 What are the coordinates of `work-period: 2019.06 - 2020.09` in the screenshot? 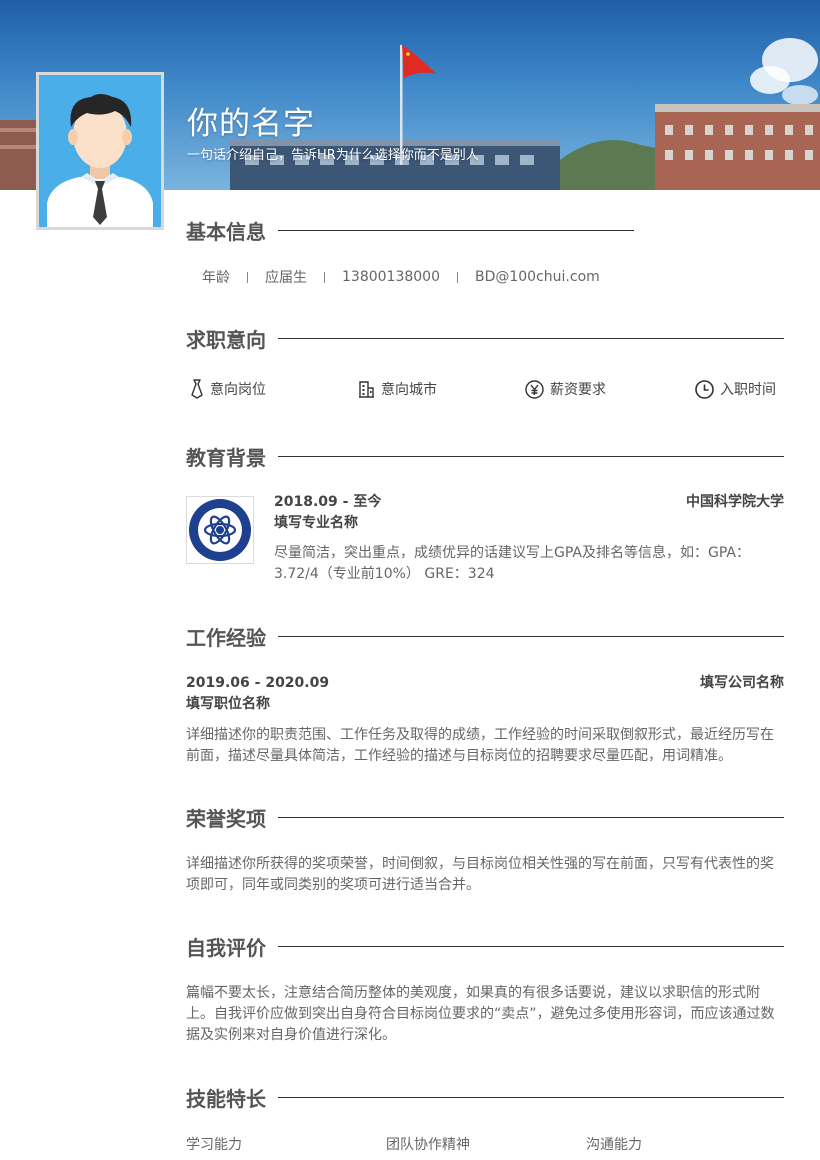 It's located at (258, 683).